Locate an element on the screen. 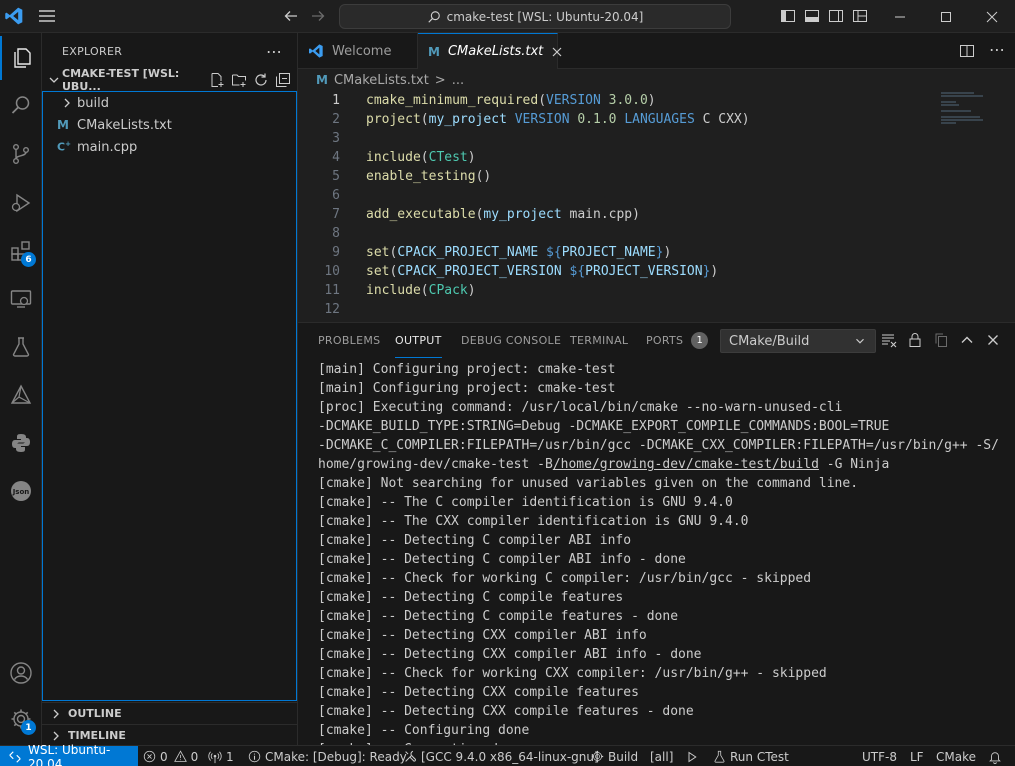 This screenshot has height=766, width=1015. language-mode-status: CMake is located at coordinates (956, 756).